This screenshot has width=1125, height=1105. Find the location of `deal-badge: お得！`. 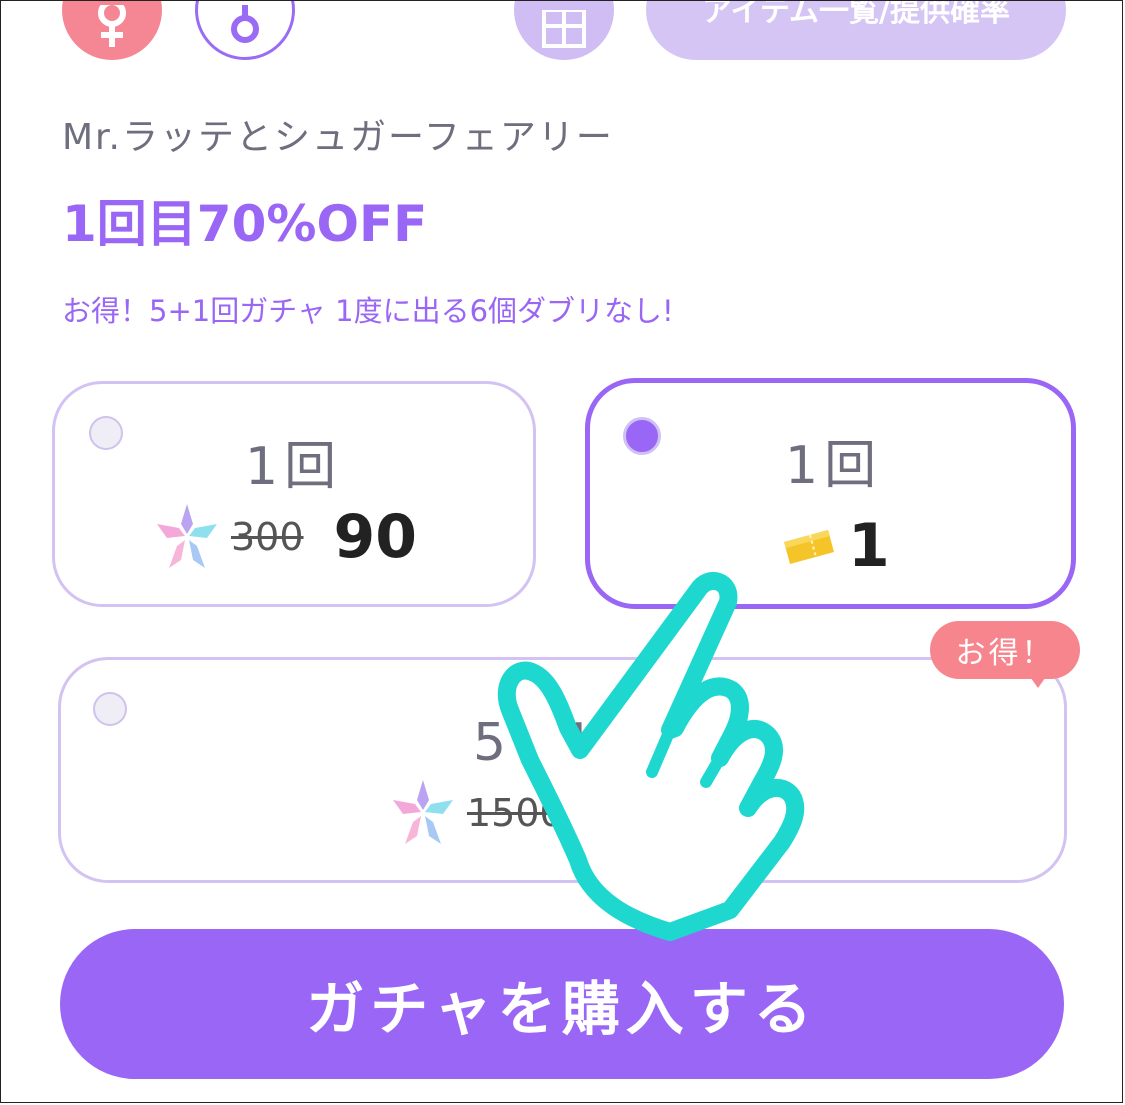

deal-badge: お得！ is located at coordinates (1005, 650).